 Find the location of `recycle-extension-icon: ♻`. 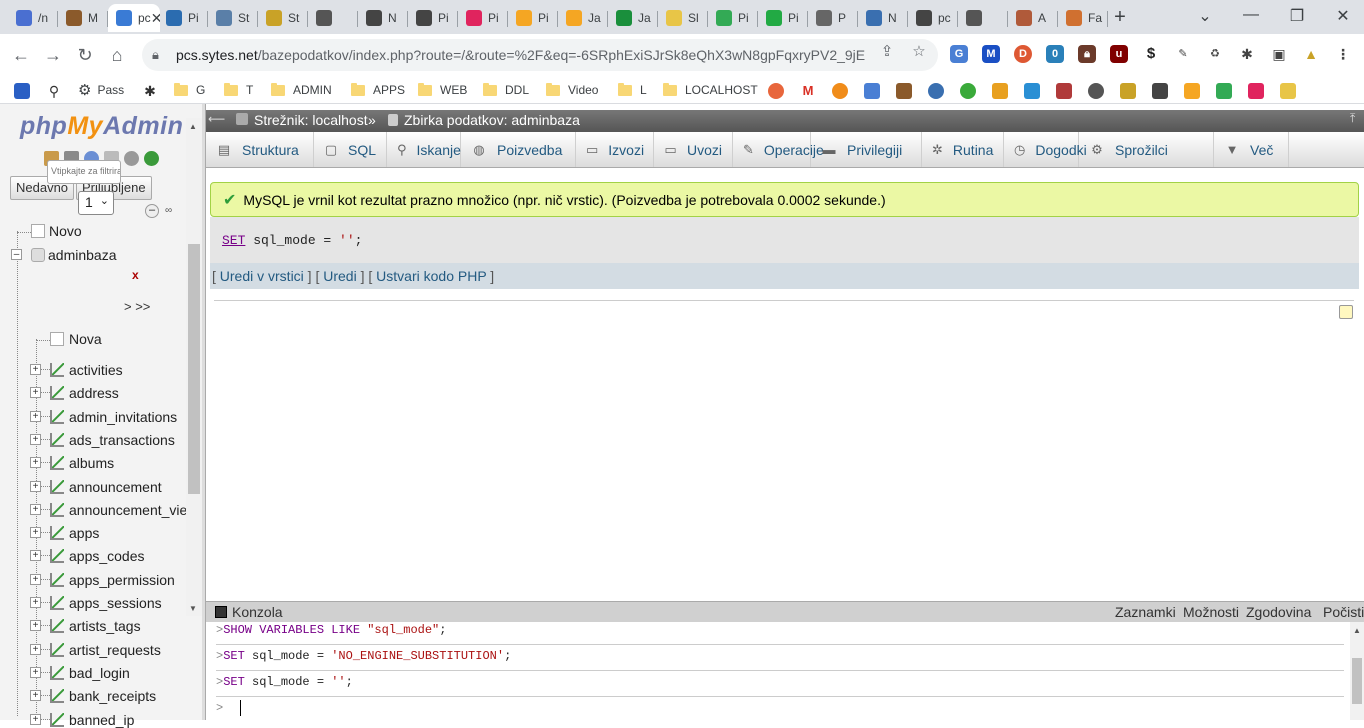

recycle-extension-icon: ♻ is located at coordinates (1215, 54).